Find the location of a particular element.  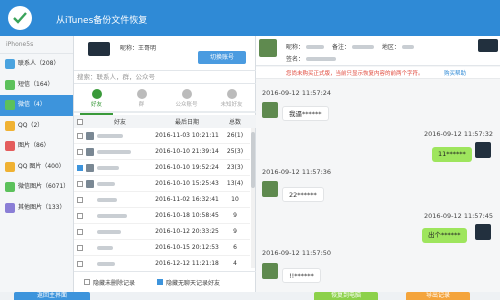

table-row: 2016-10-10 15:25:43 13(4) is located at coordinates (162, 184).